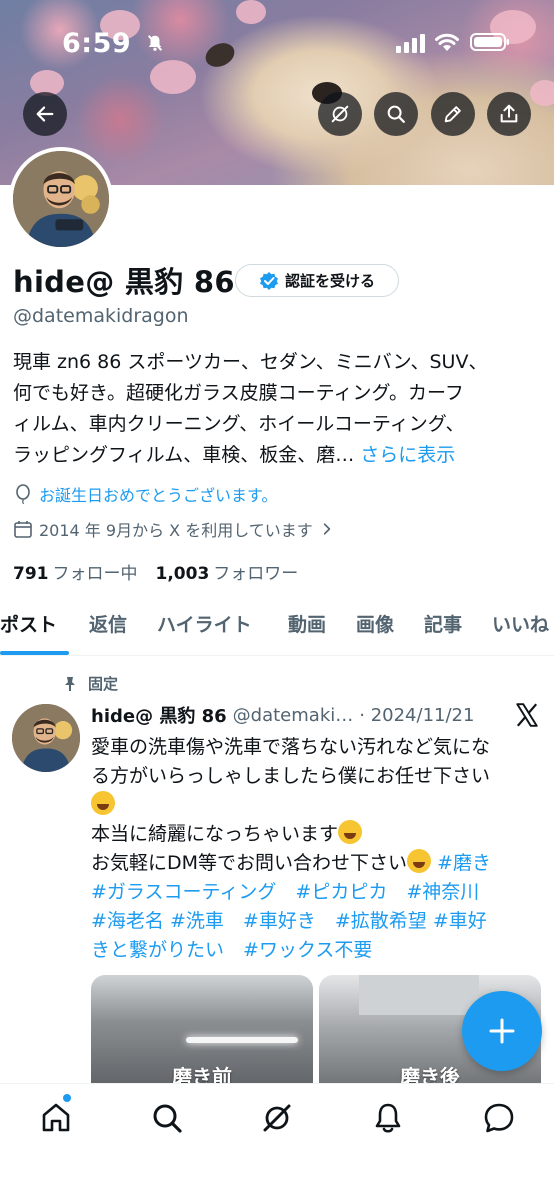  Describe the element at coordinates (215, 834) in the screenshot. I see `post-text-line: 本当に綺麗になっちゃいます` at that location.